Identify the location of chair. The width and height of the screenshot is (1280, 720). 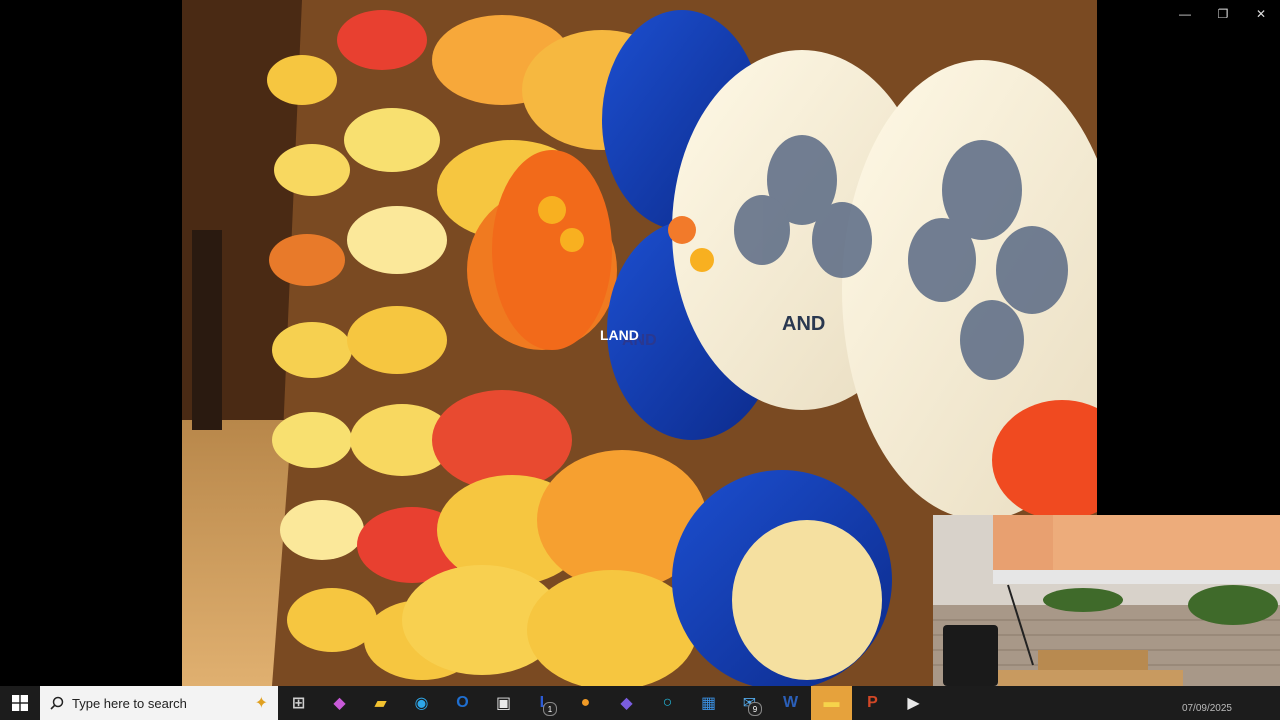
(970, 655).